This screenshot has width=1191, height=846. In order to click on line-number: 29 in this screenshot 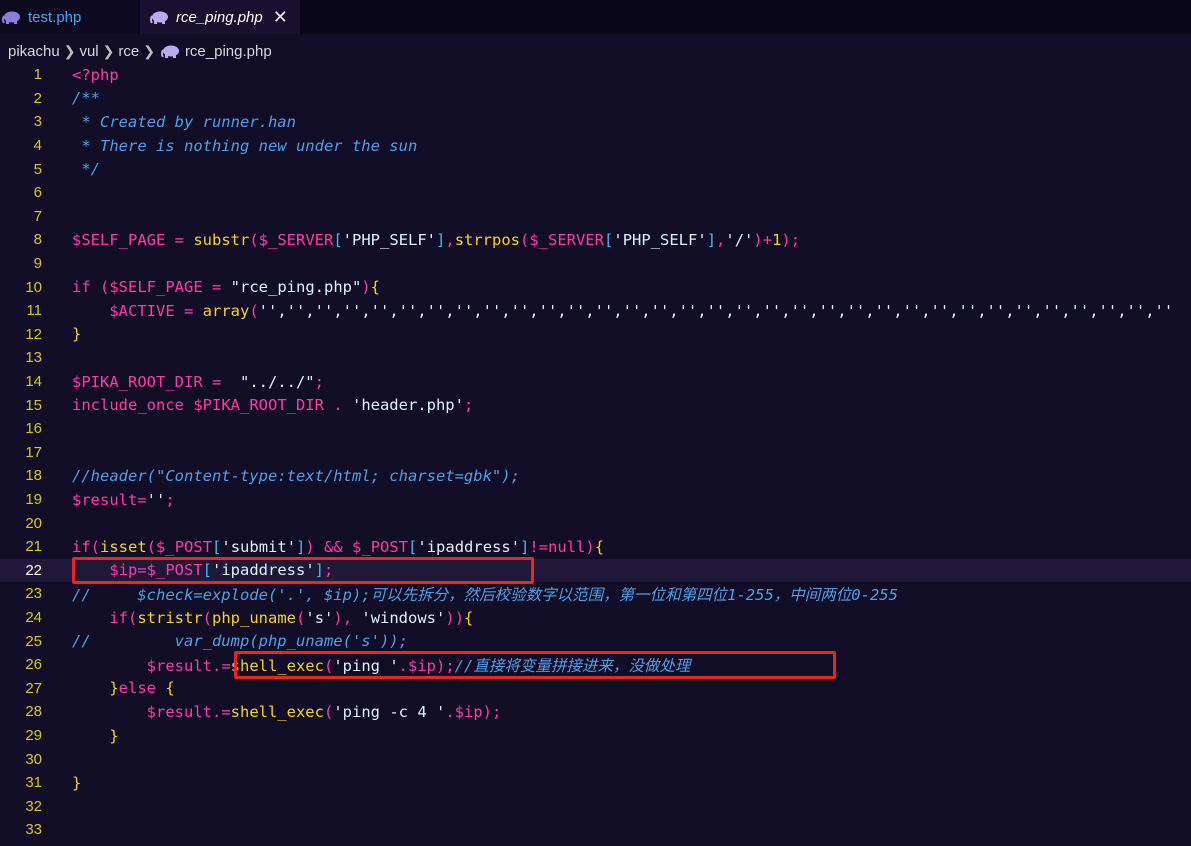, I will do `click(33, 736)`.